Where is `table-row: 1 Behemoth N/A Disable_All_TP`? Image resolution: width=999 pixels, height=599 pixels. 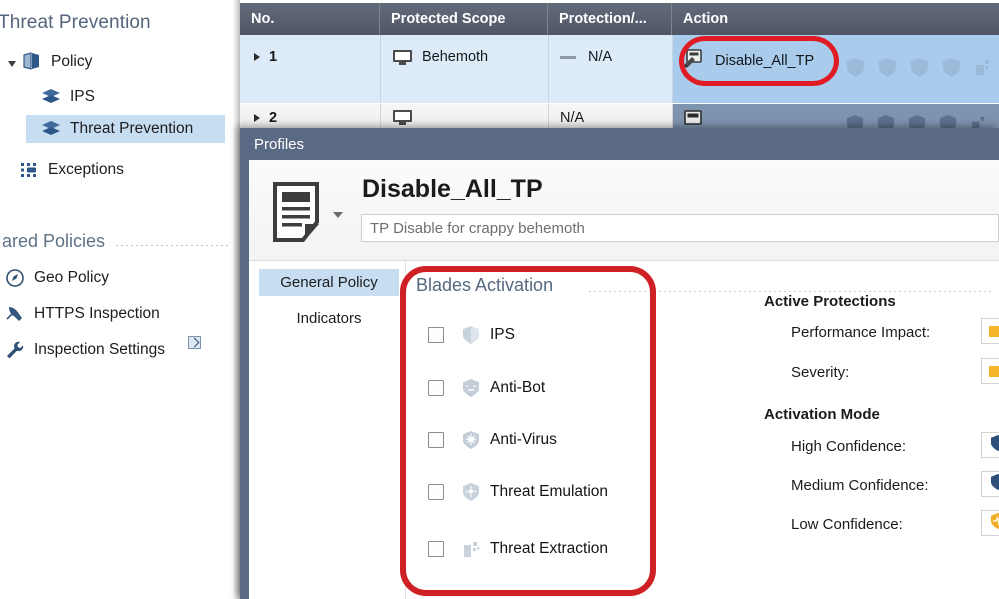
table-row: 1 Behemoth N/A Disable_All_TP is located at coordinates (619, 69).